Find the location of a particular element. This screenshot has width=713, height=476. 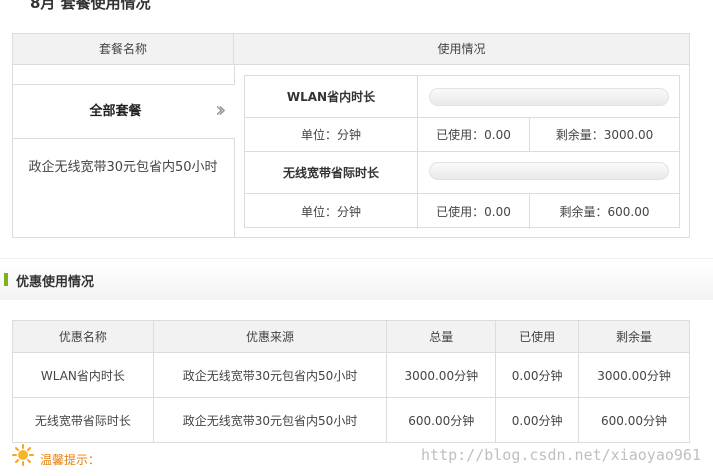

discount-section-header is located at coordinates (356, 279).